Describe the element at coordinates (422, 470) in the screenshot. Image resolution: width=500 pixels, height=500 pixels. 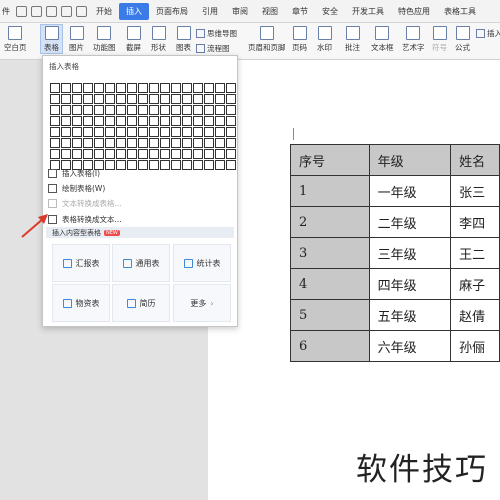
I see `site-watermark: 软件技巧` at that location.